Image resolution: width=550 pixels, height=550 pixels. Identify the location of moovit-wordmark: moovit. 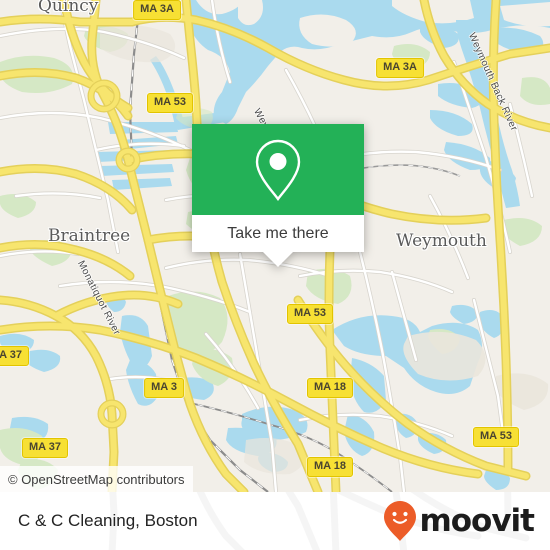
(477, 520).